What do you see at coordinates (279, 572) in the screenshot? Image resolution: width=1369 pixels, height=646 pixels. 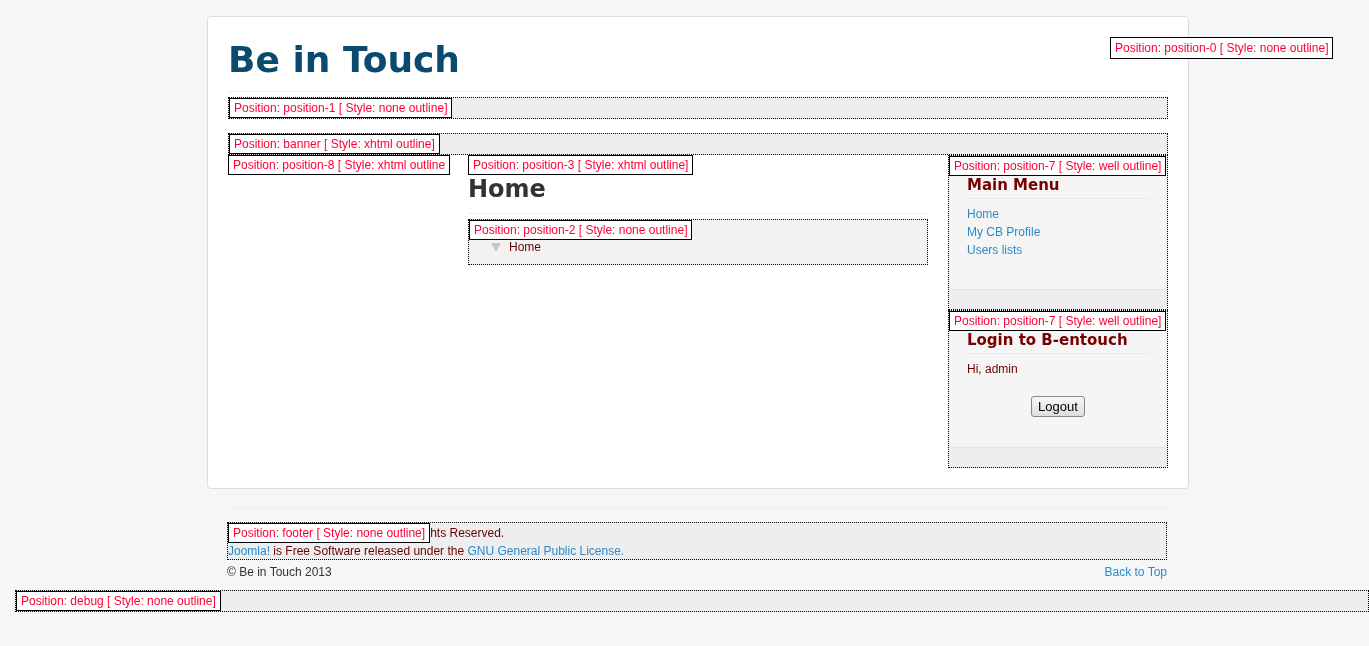 I see `copyright-text: © Be in Touch 2013` at bounding box center [279, 572].